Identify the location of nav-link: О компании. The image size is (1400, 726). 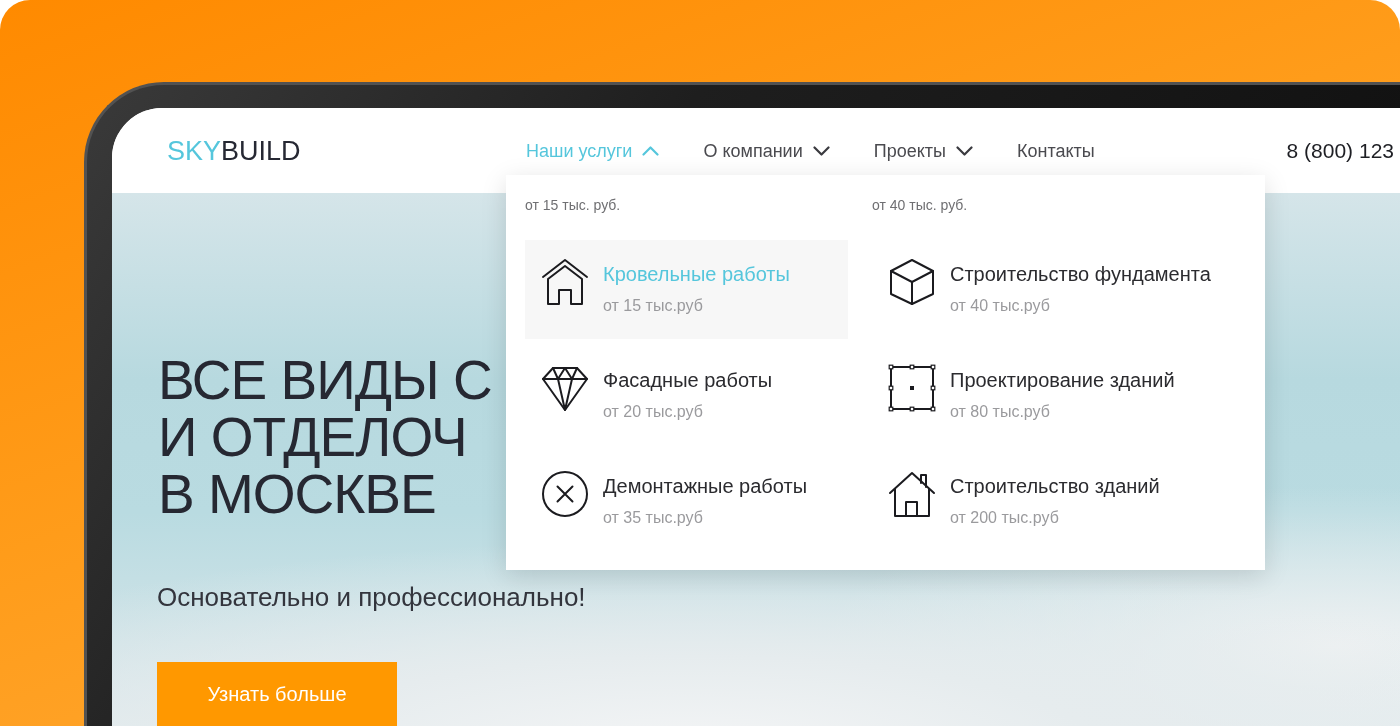
(766, 150).